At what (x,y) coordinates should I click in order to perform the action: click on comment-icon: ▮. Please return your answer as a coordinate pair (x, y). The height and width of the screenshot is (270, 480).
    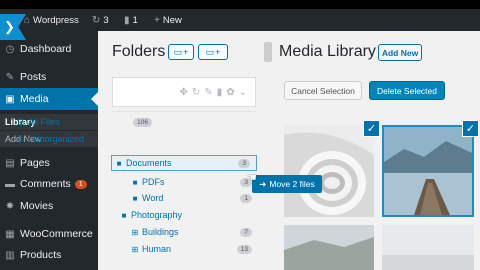
    Looking at the image, I should click on (127, 20).